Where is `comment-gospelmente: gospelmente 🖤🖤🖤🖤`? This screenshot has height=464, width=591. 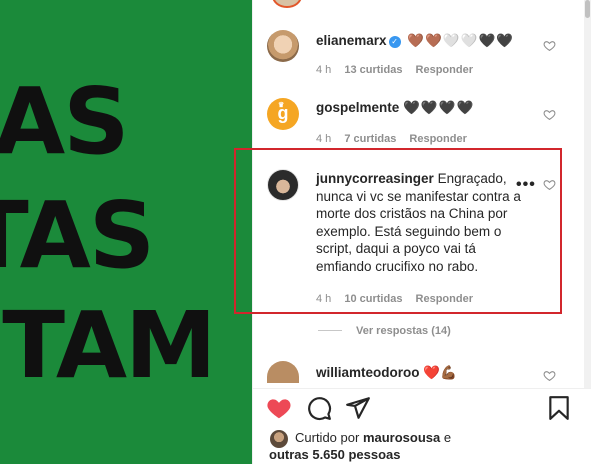 comment-gospelmente: gospelmente 🖤🖤🖤🖤 is located at coordinates (423, 108).